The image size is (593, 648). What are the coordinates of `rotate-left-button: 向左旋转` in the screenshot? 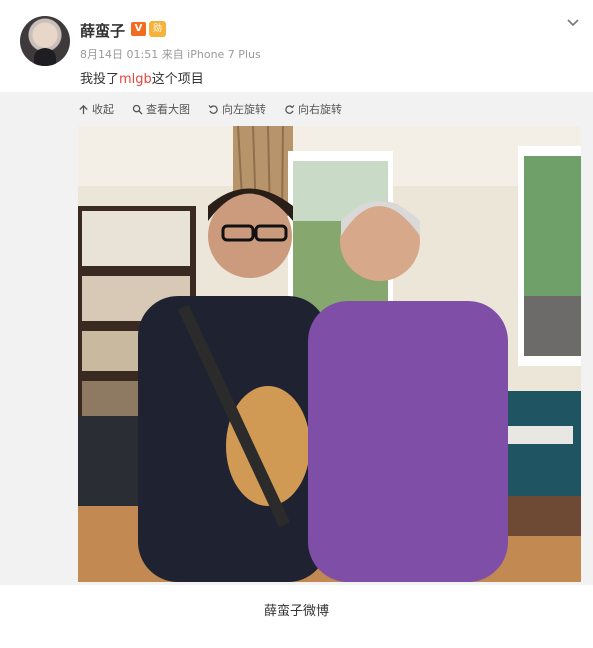 It's located at (237, 109).